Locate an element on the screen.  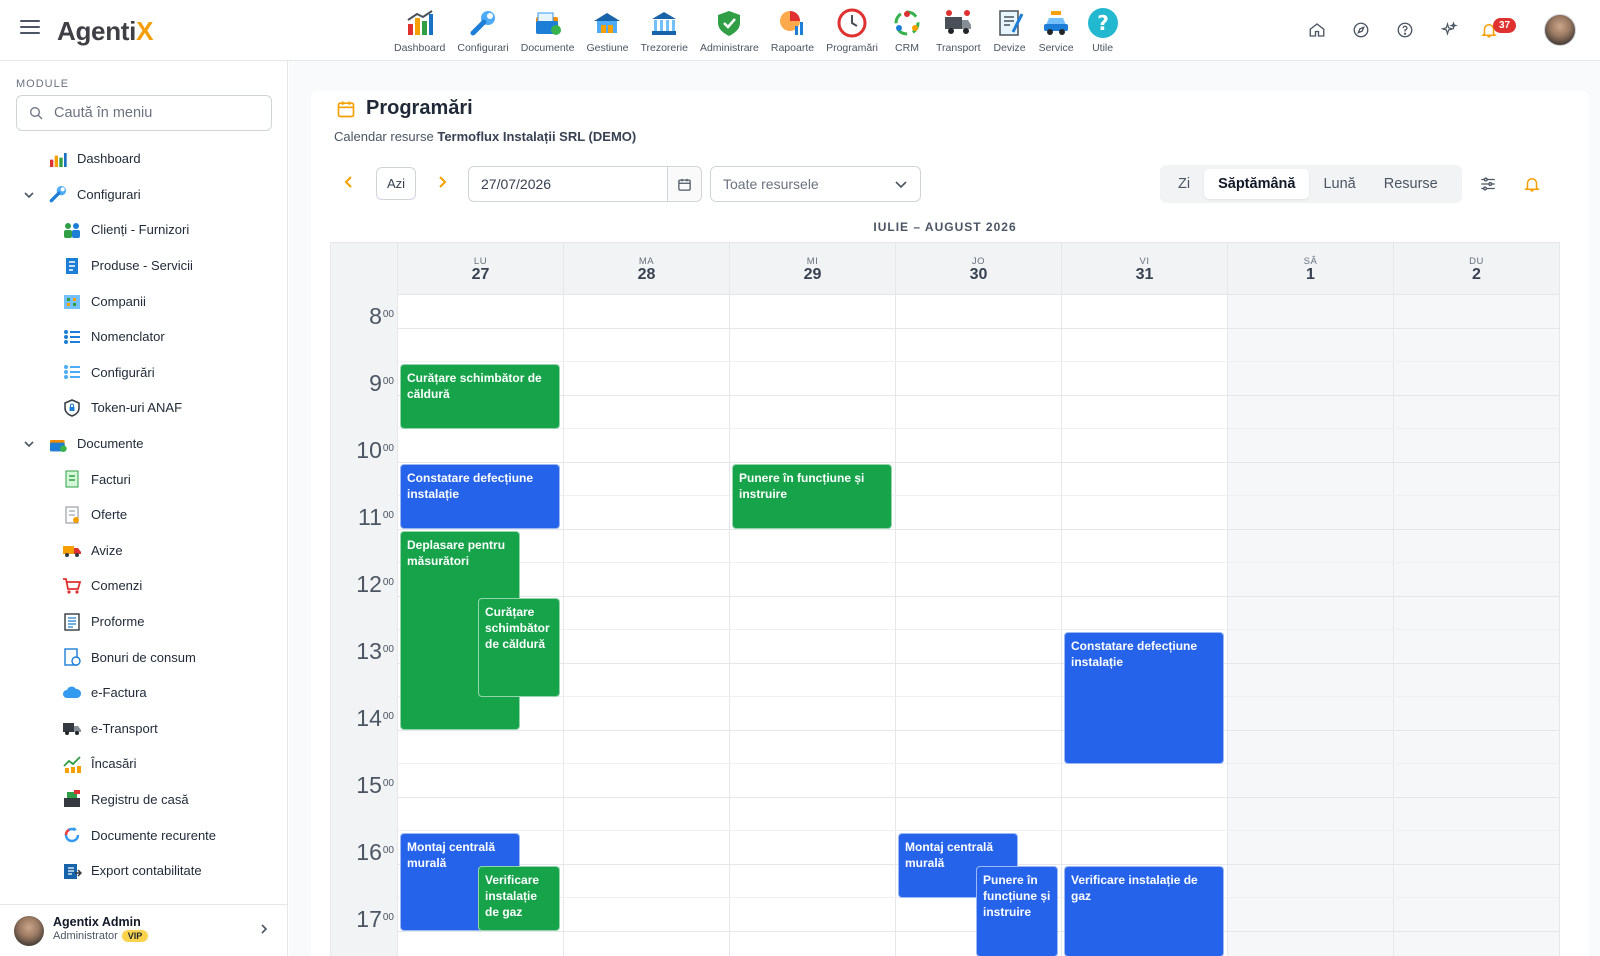
bank-icon is located at coordinates (664, 23).